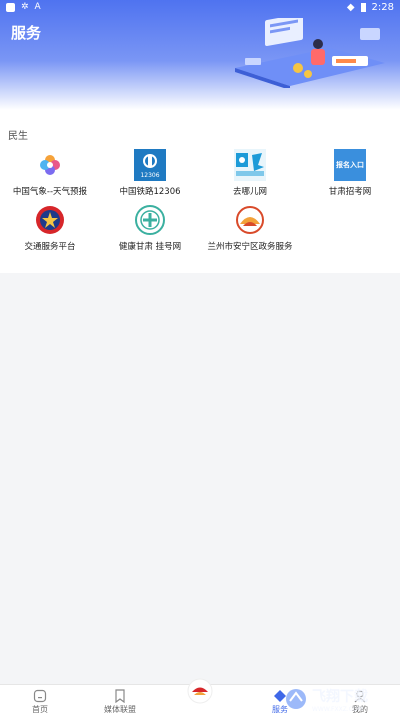  I want to click on gansu-exam-icon: 报名入口, so click(350, 165).